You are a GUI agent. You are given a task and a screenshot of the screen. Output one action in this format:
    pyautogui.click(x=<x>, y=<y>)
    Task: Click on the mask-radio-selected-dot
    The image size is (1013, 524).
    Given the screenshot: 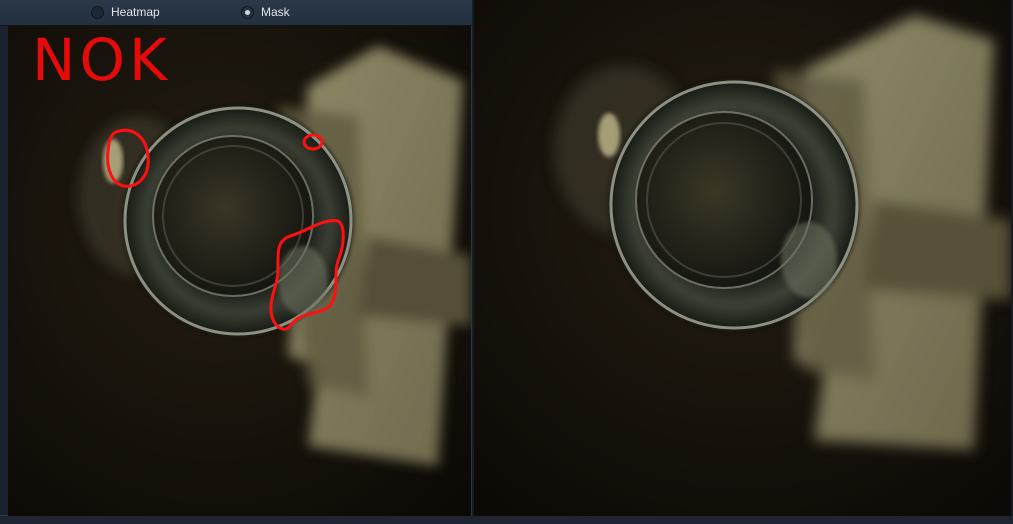 What is the action you would take?
    pyautogui.click(x=247, y=12)
    